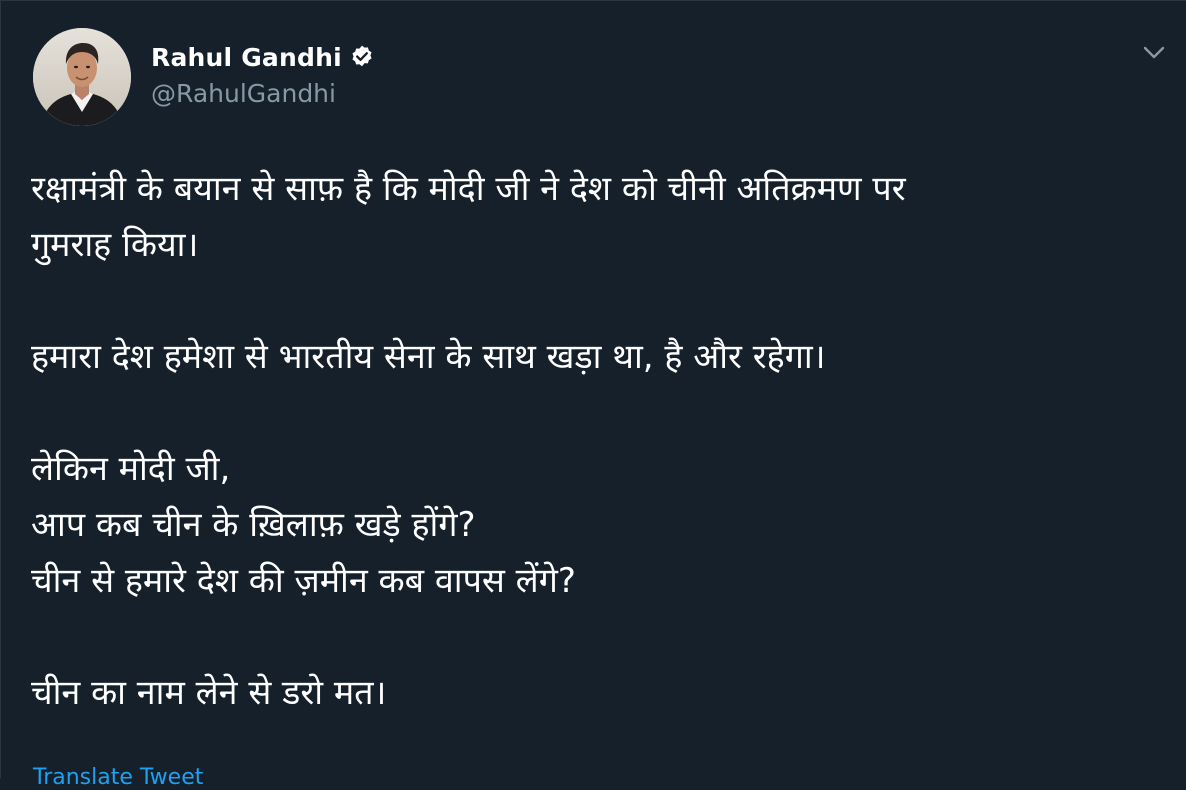  What do you see at coordinates (82, 77) in the screenshot?
I see `avatar` at bounding box center [82, 77].